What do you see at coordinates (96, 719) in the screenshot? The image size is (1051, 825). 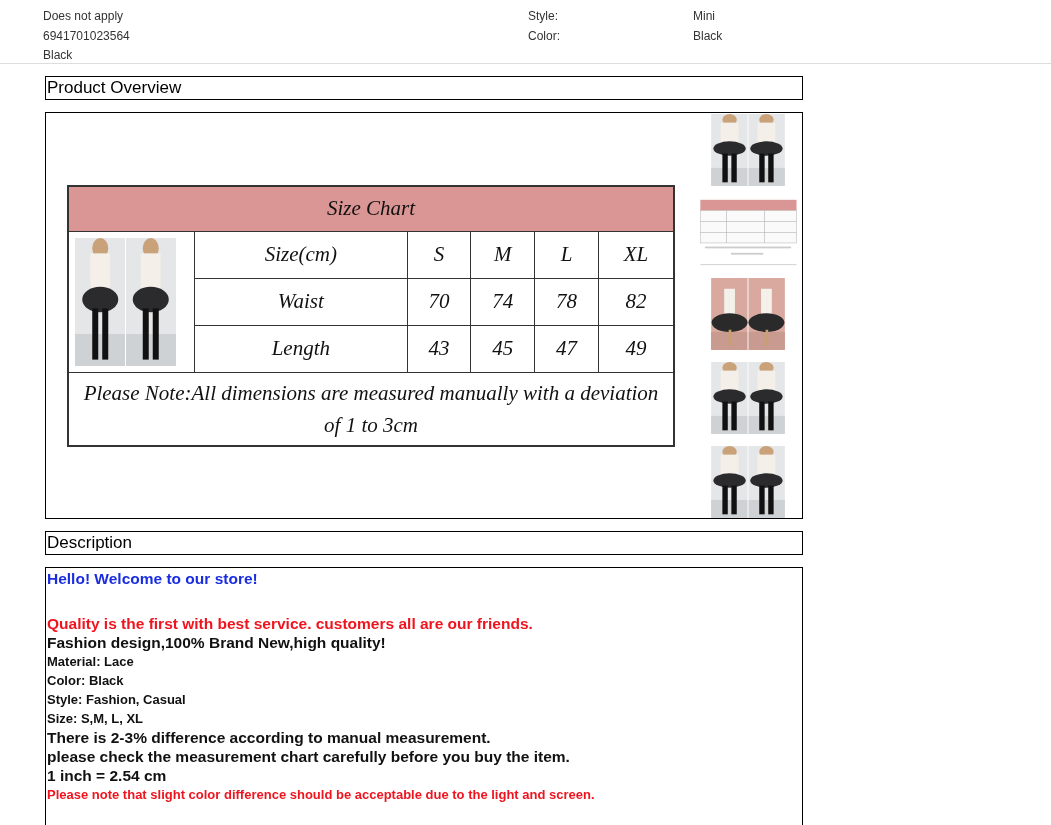 I see `description-line: Size: S,M, L, XL` at bounding box center [96, 719].